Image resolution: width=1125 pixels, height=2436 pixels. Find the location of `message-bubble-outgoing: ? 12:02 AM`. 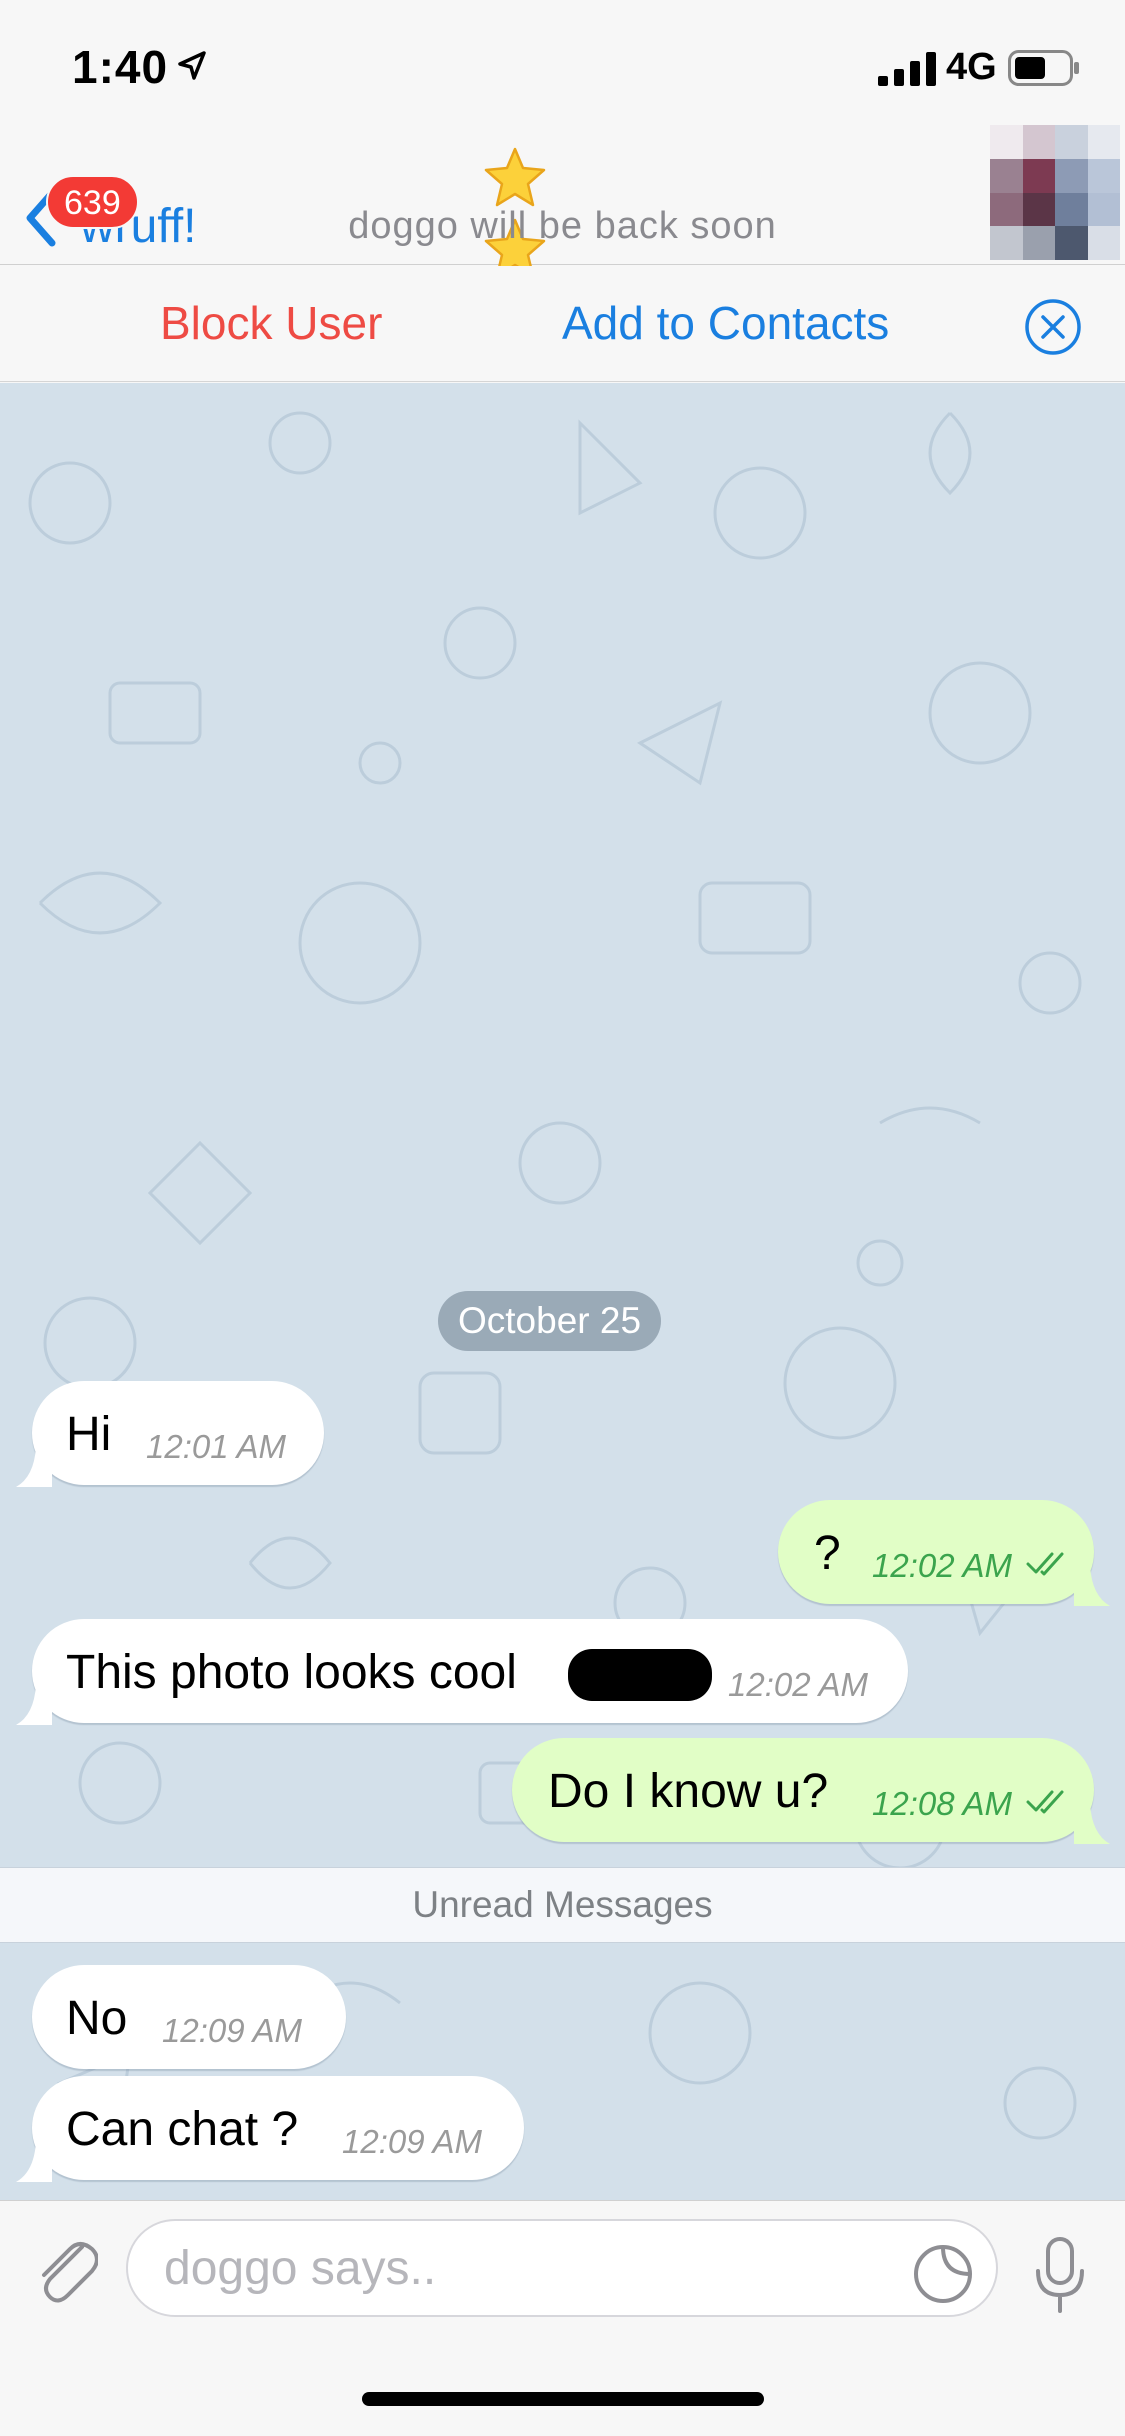

message-bubble-outgoing: ? 12:02 AM is located at coordinates (944, 1553).